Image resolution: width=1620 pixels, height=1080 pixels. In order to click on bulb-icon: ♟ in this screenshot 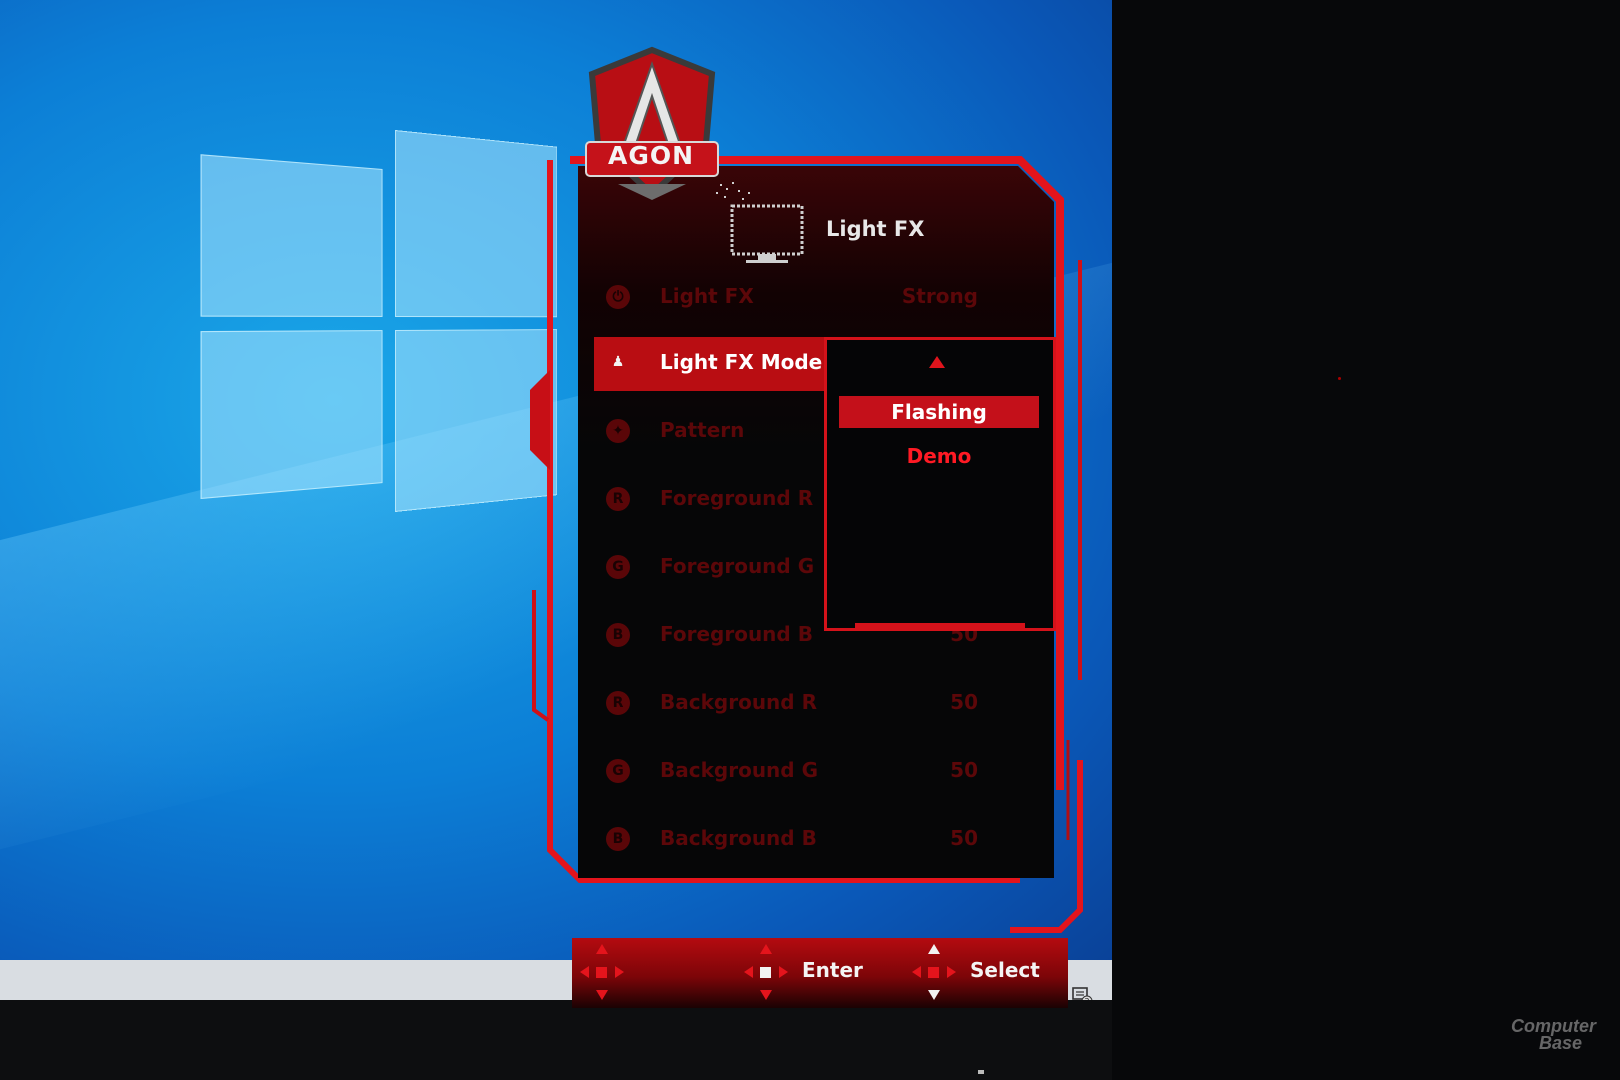, I will do `click(618, 362)`.